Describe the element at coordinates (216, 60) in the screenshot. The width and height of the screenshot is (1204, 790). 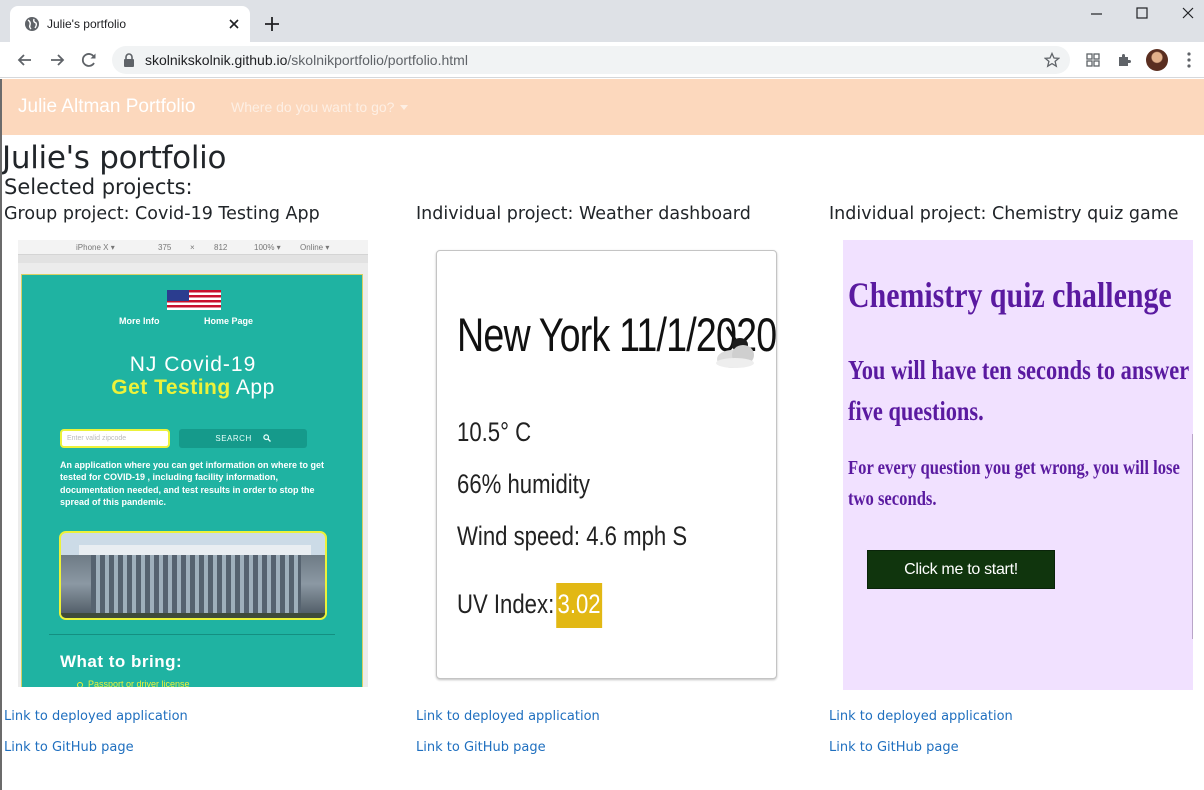
I see `url-host: skolnikskolnik.github.io` at that location.